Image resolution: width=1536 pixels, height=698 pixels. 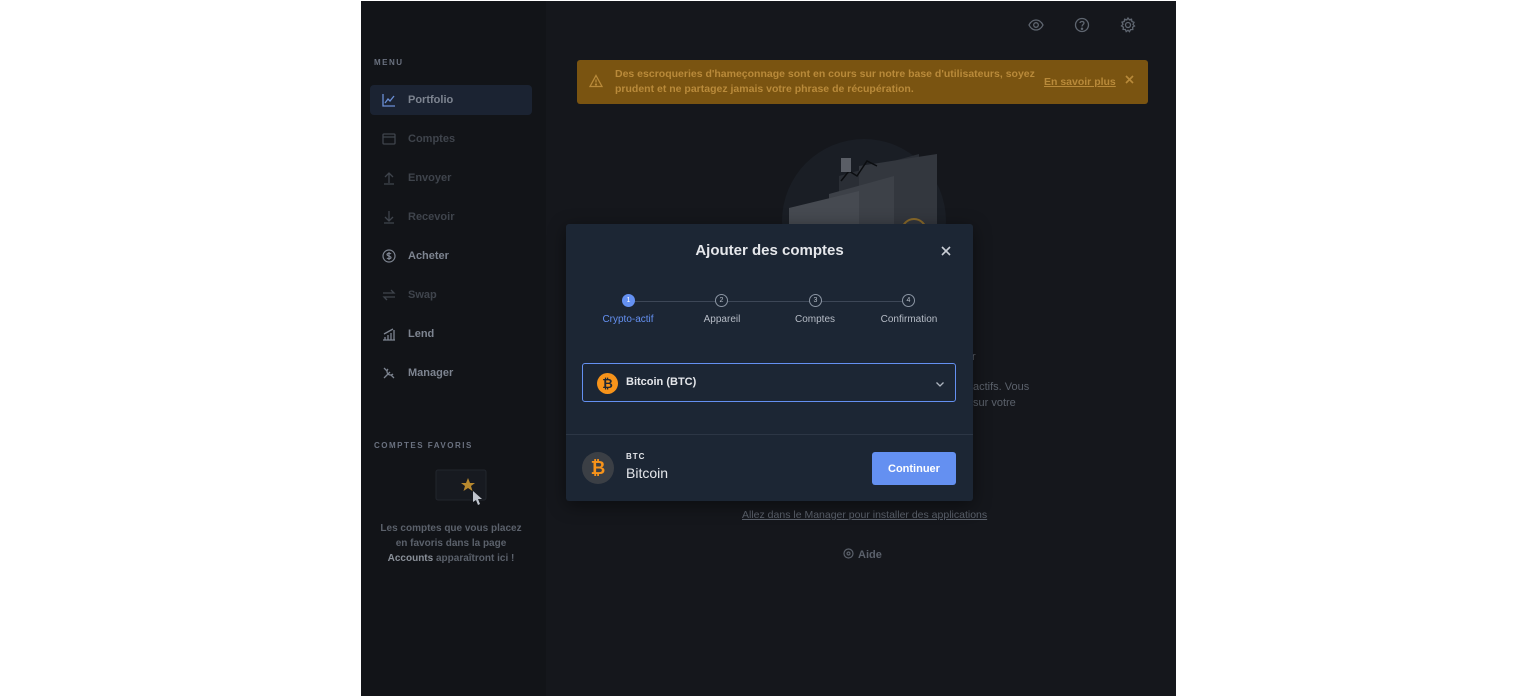 What do you see at coordinates (722, 319) in the screenshot?
I see `step-2-label: Appareil` at bounding box center [722, 319].